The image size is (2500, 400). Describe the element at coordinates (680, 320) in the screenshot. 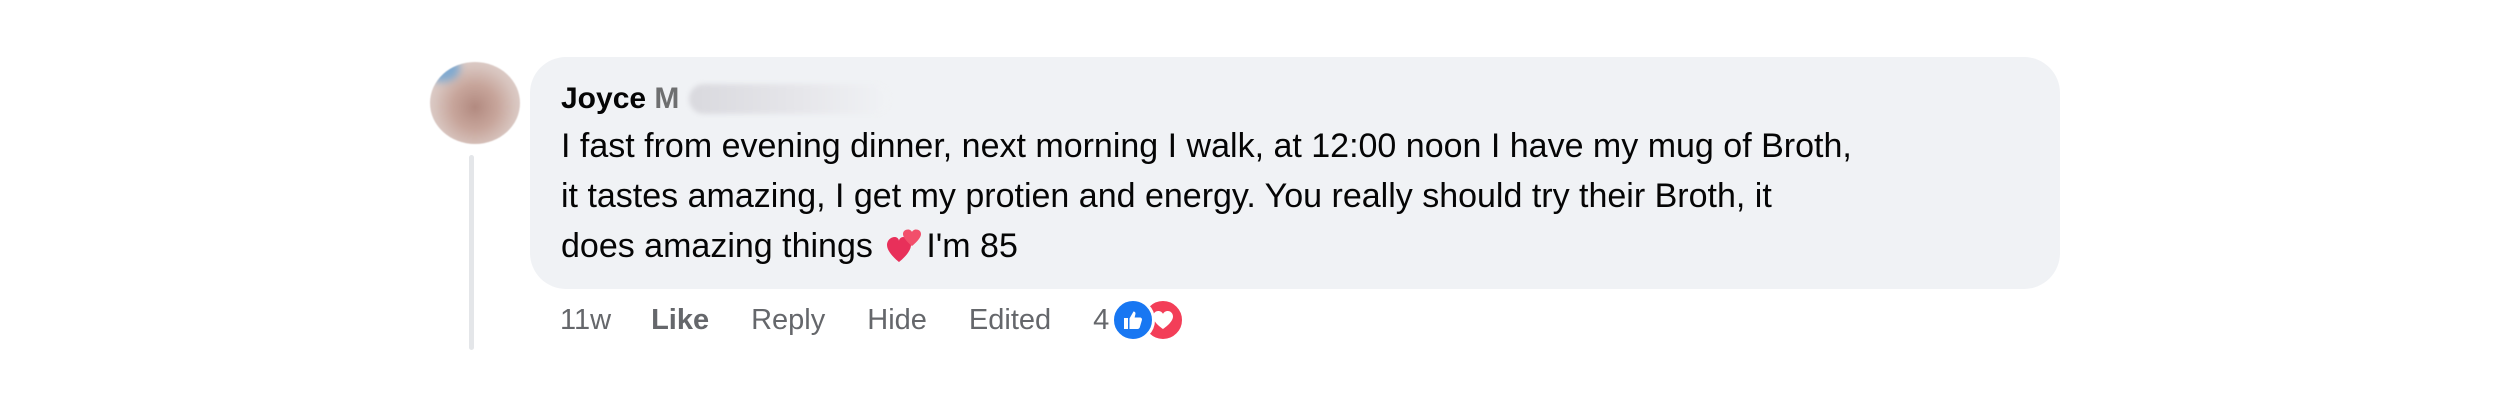

I see `like-button: Like` at that location.